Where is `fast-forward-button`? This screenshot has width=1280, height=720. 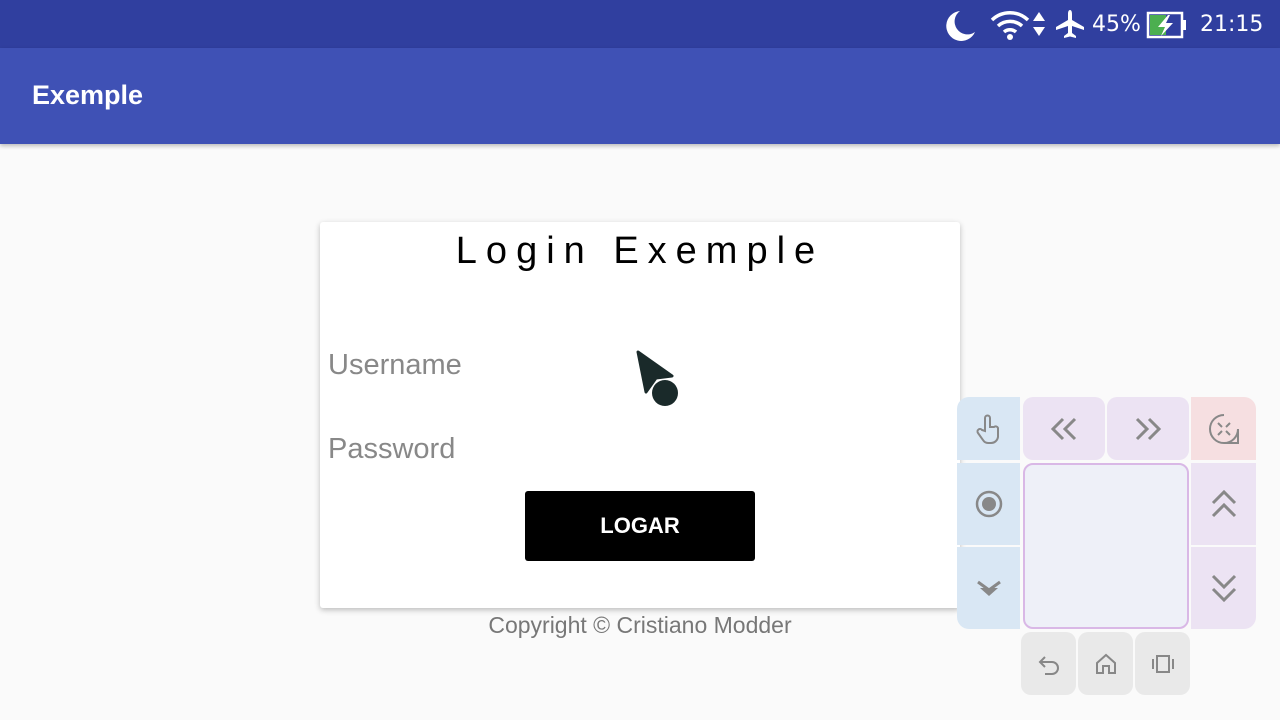 fast-forward-button is located at coordinates (1148, 428).